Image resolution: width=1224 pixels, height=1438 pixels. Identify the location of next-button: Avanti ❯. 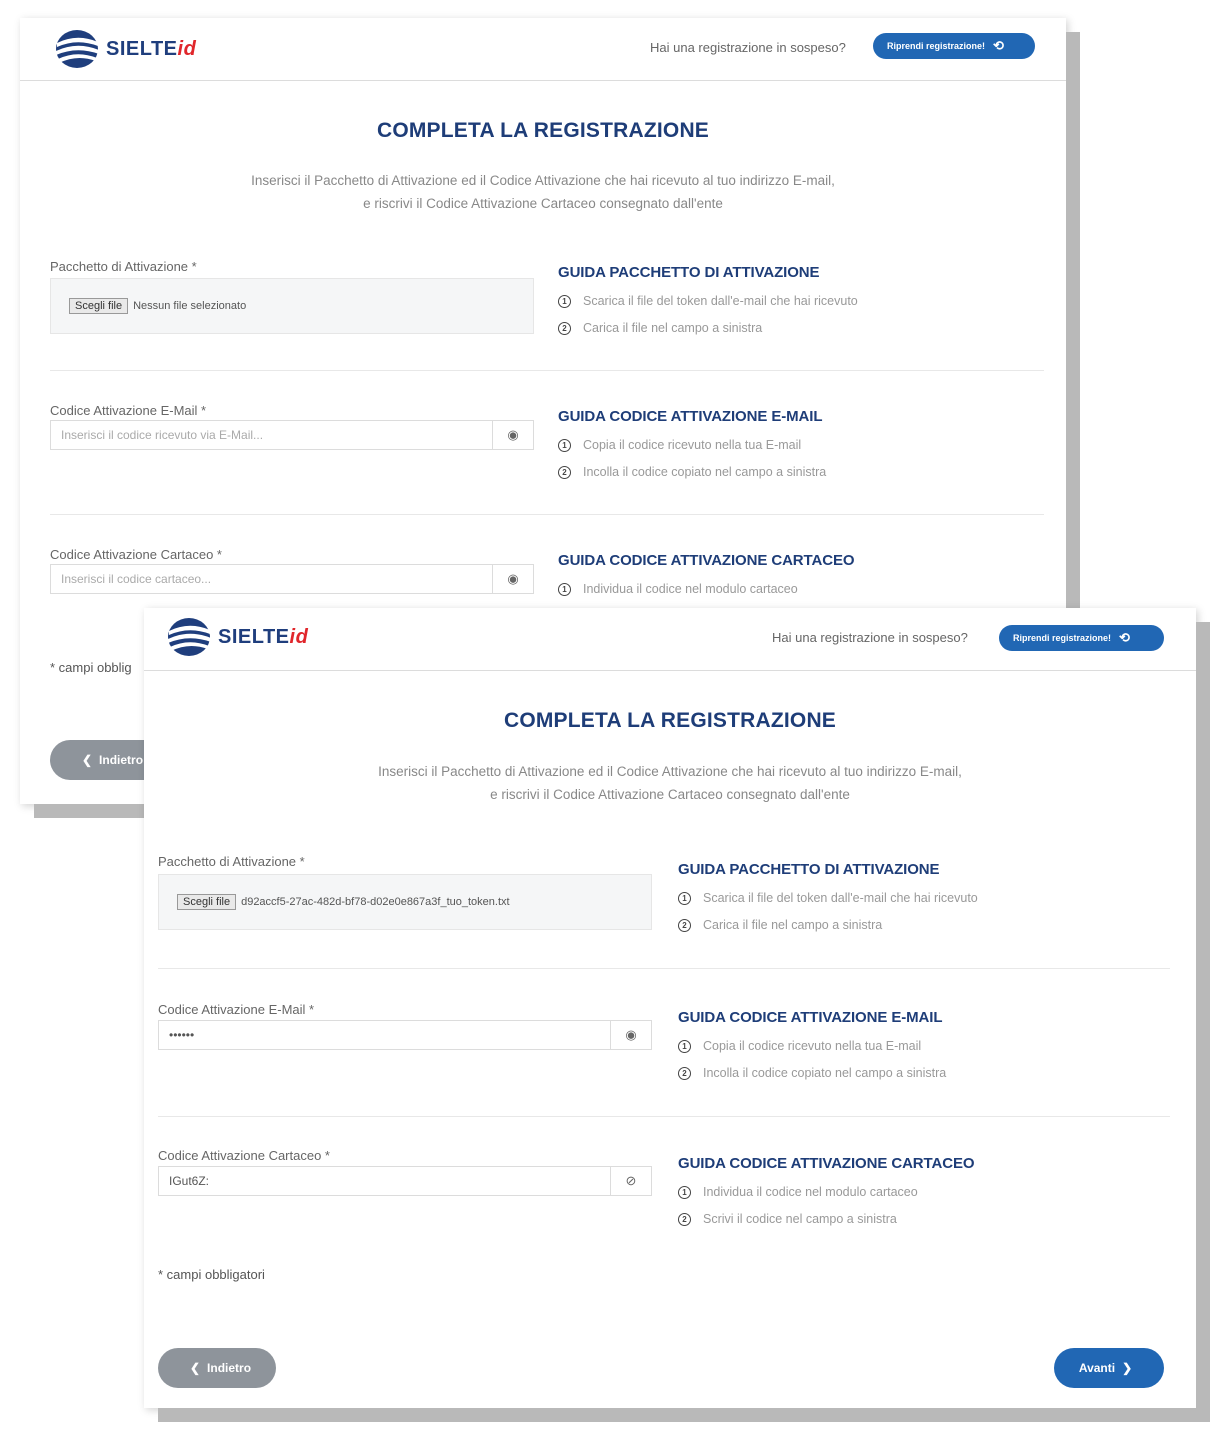
(1109, 1368).